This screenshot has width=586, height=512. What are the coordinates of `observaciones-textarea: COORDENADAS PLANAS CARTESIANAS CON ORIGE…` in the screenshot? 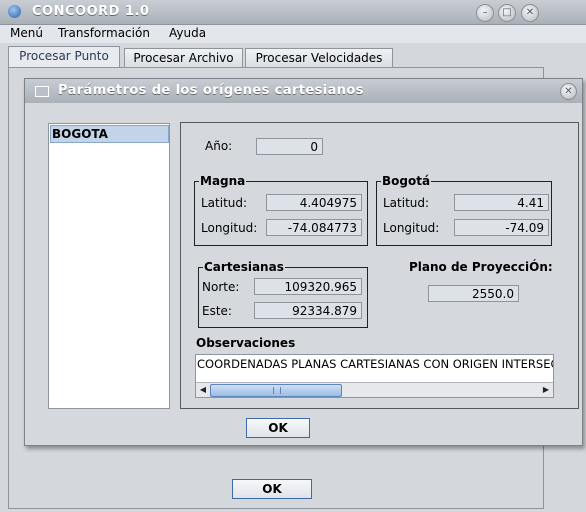 It's located at (374, 376).